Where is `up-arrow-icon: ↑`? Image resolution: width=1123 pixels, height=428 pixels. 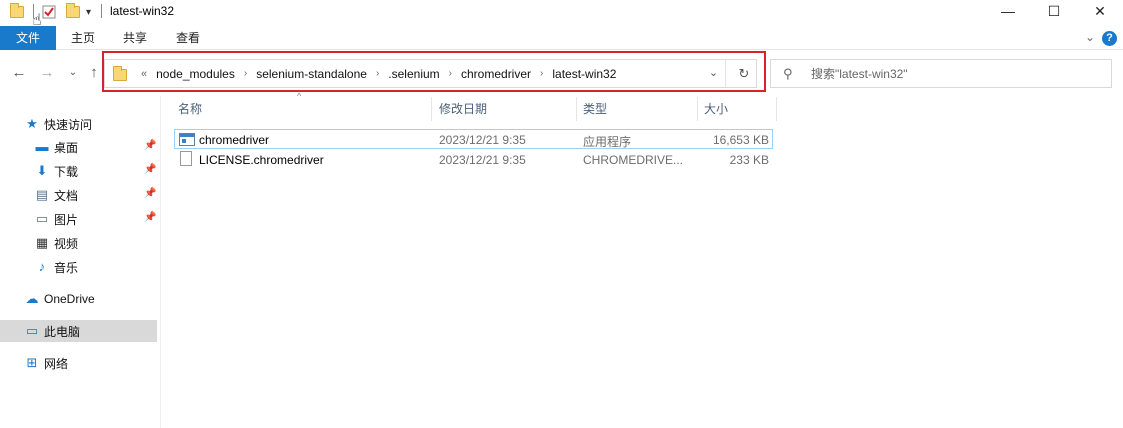 up-arrow-icon: ↑ is located at coordinates (94, 73).